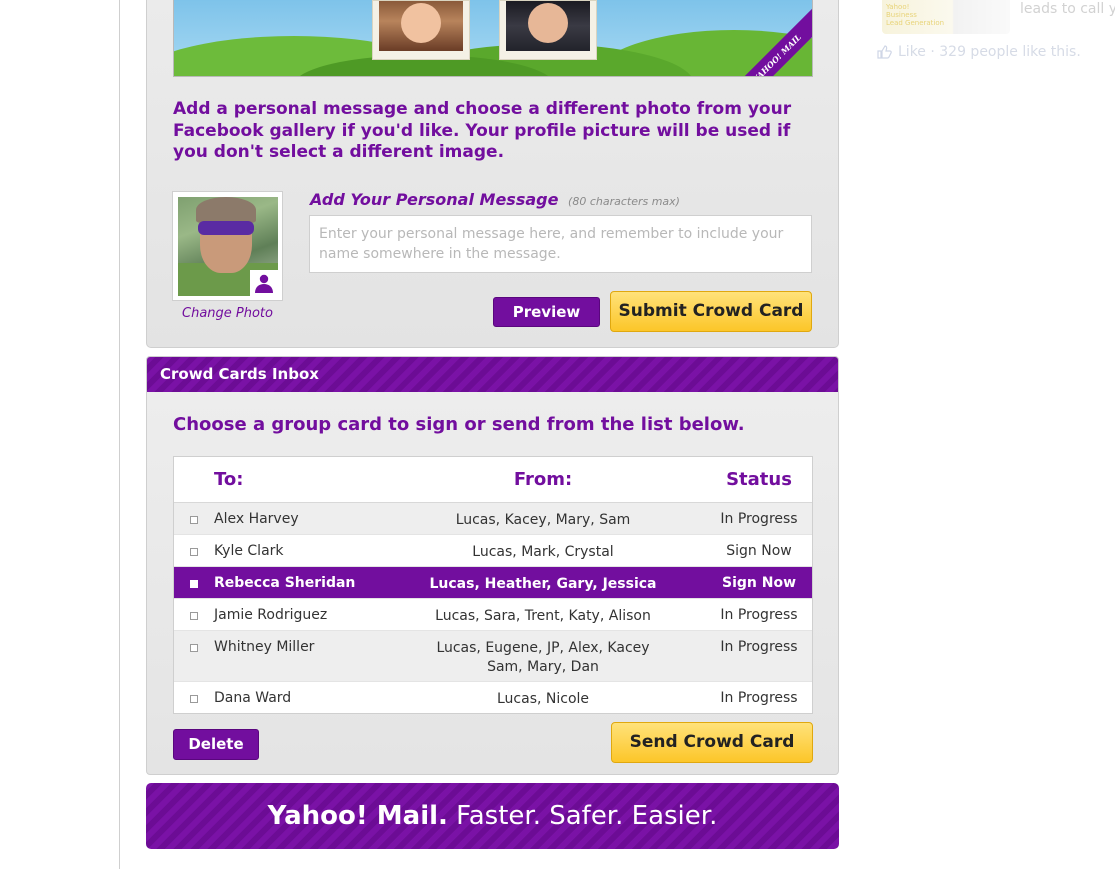 The image size is (1115, 869). Describe the element at coordinates (543, 479) in the screenshot. I see `column-from: From:` at that location.